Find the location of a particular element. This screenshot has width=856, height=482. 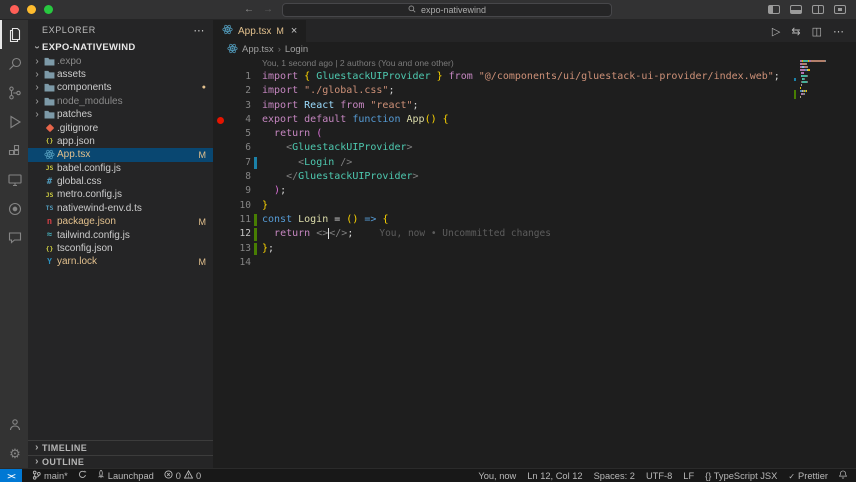

breadcrumb-file: App.tsx is located at coordinates (258, 49).